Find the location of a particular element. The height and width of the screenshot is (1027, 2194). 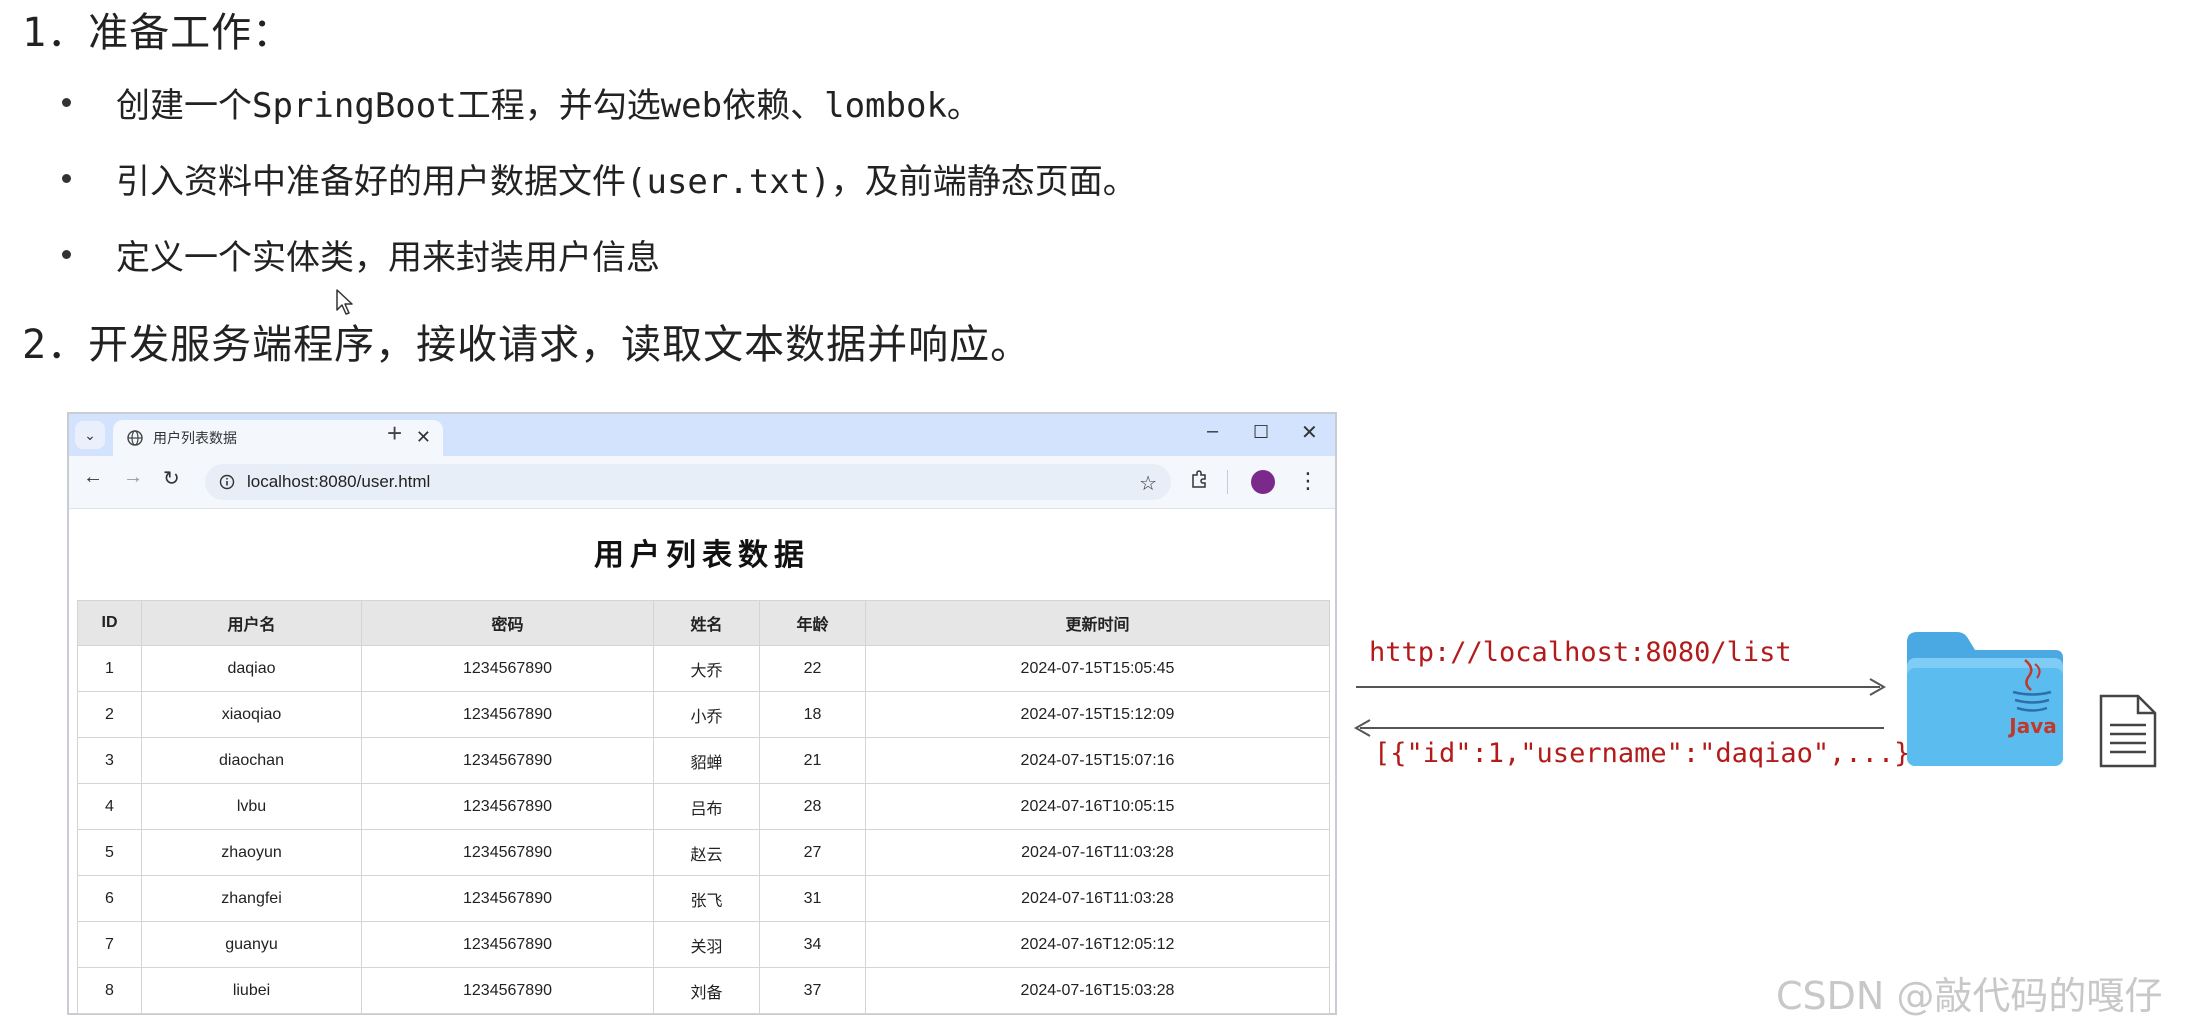

table-cell: liubei is located at coordinates (251, 990).